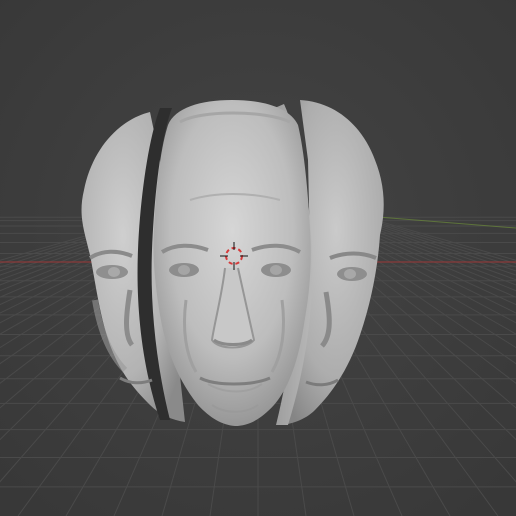 Image resolution: width=516 pixels, height=516 pixels. What do you see at coordinates (184, 270) in the screenshot?
I see `center-left-iris` at bounding box center [184, 270].